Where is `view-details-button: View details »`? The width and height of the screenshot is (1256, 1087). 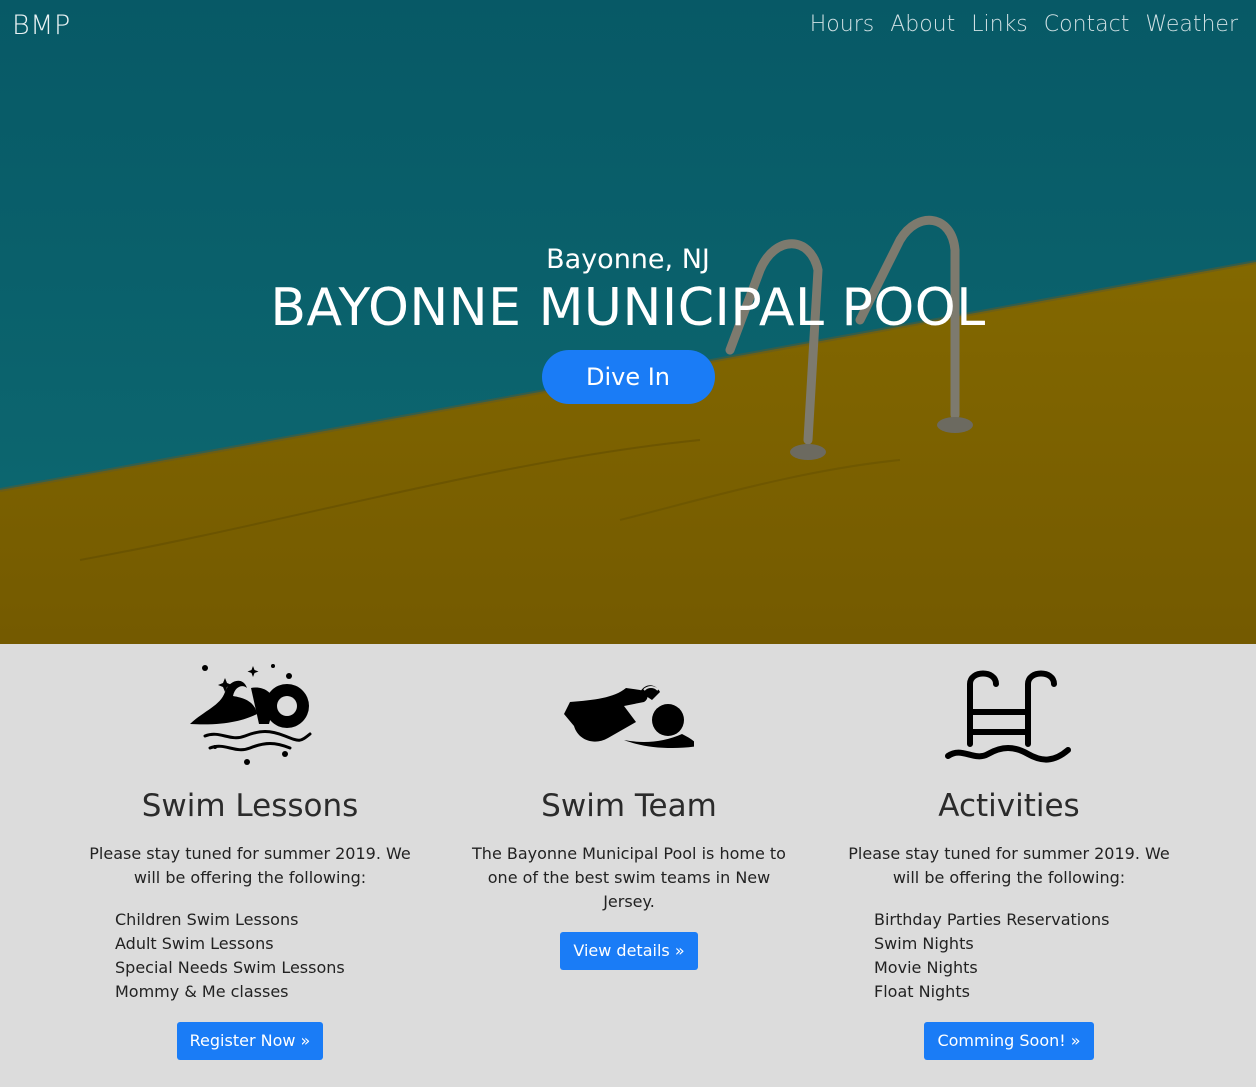
view-details-button: View details » is located at coordinates (629, 951).